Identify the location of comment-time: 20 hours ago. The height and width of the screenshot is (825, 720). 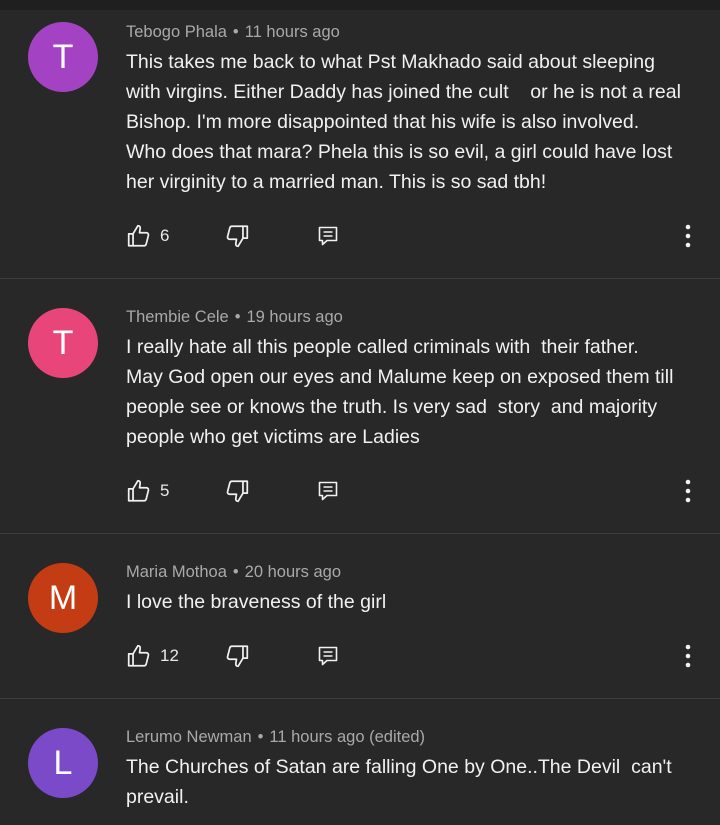
(293, 572).